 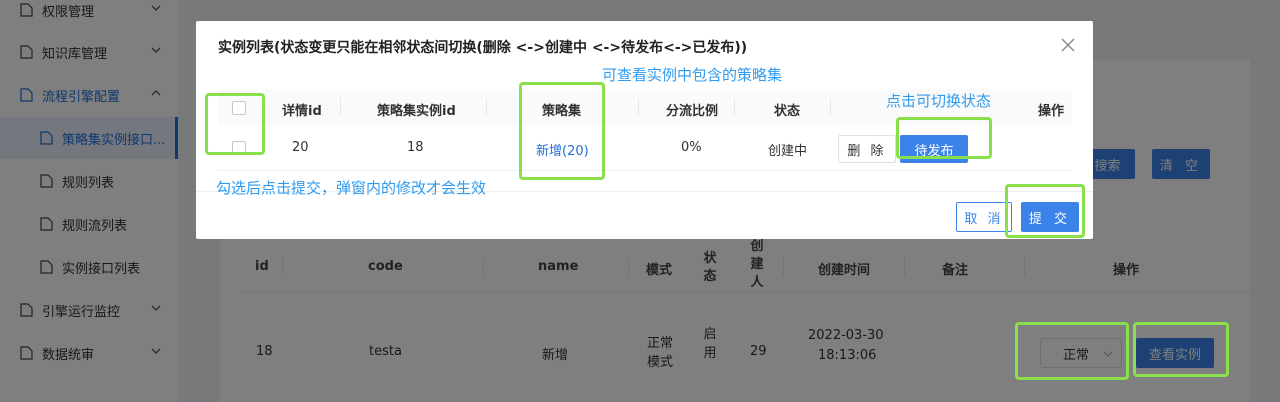 I want to click on annotation-box-select, so click(x=1072, y=351).